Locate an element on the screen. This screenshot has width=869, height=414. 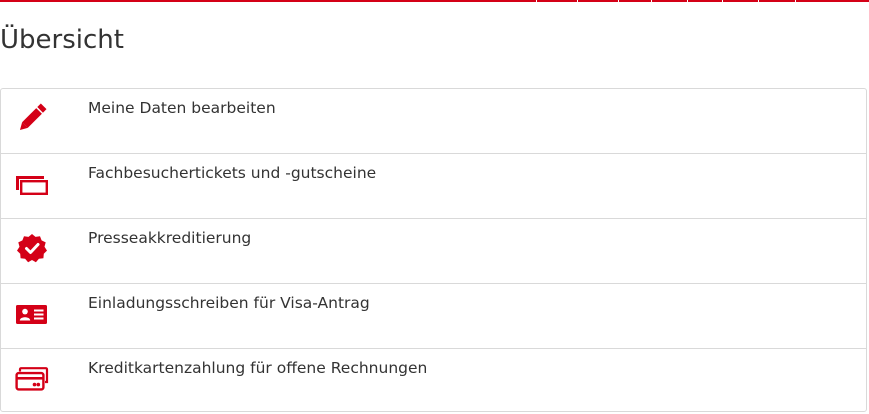
menu-item-label: Meine Daten bearbeiten is located at coordinates (182, 108).